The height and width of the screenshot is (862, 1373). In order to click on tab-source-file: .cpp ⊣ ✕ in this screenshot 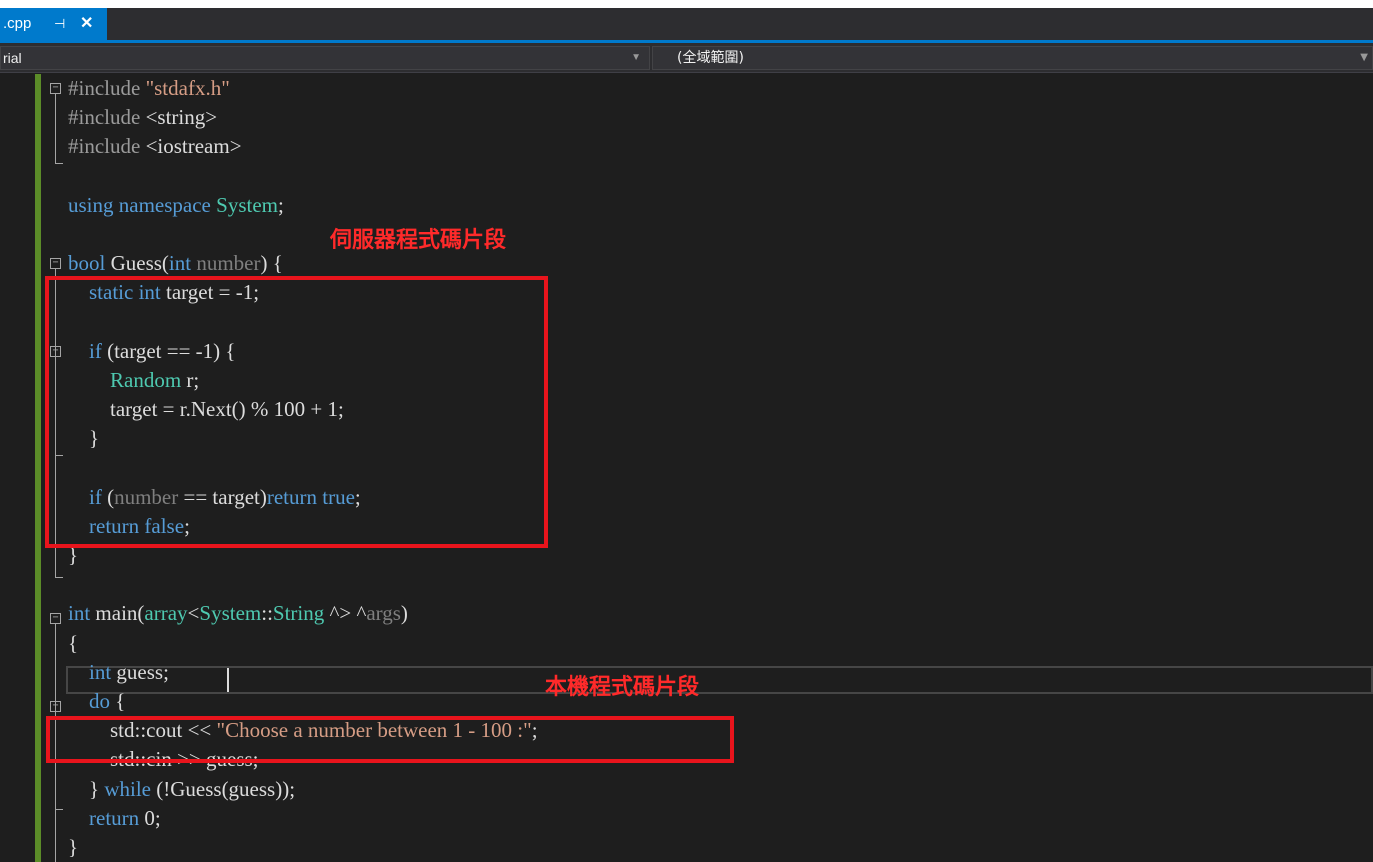, I will do `click(53, 24)`.